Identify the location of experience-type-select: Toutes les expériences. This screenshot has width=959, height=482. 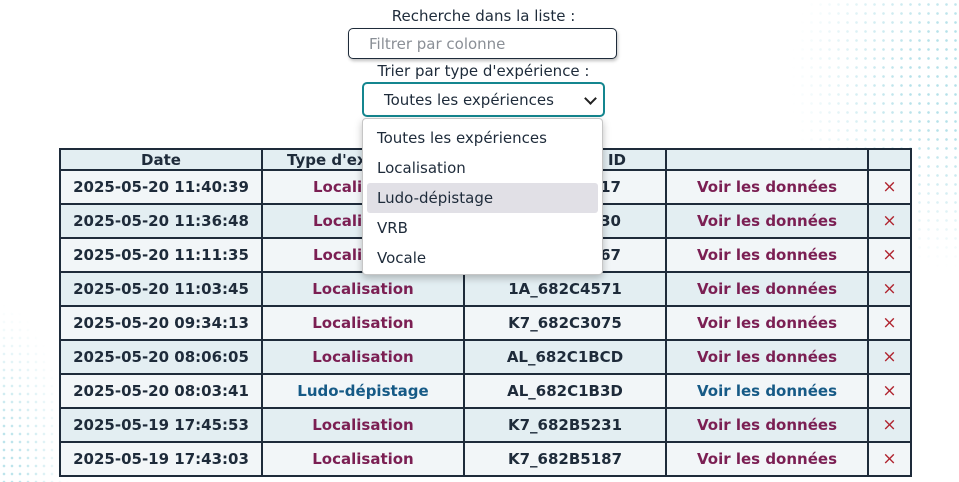
(483, 99).